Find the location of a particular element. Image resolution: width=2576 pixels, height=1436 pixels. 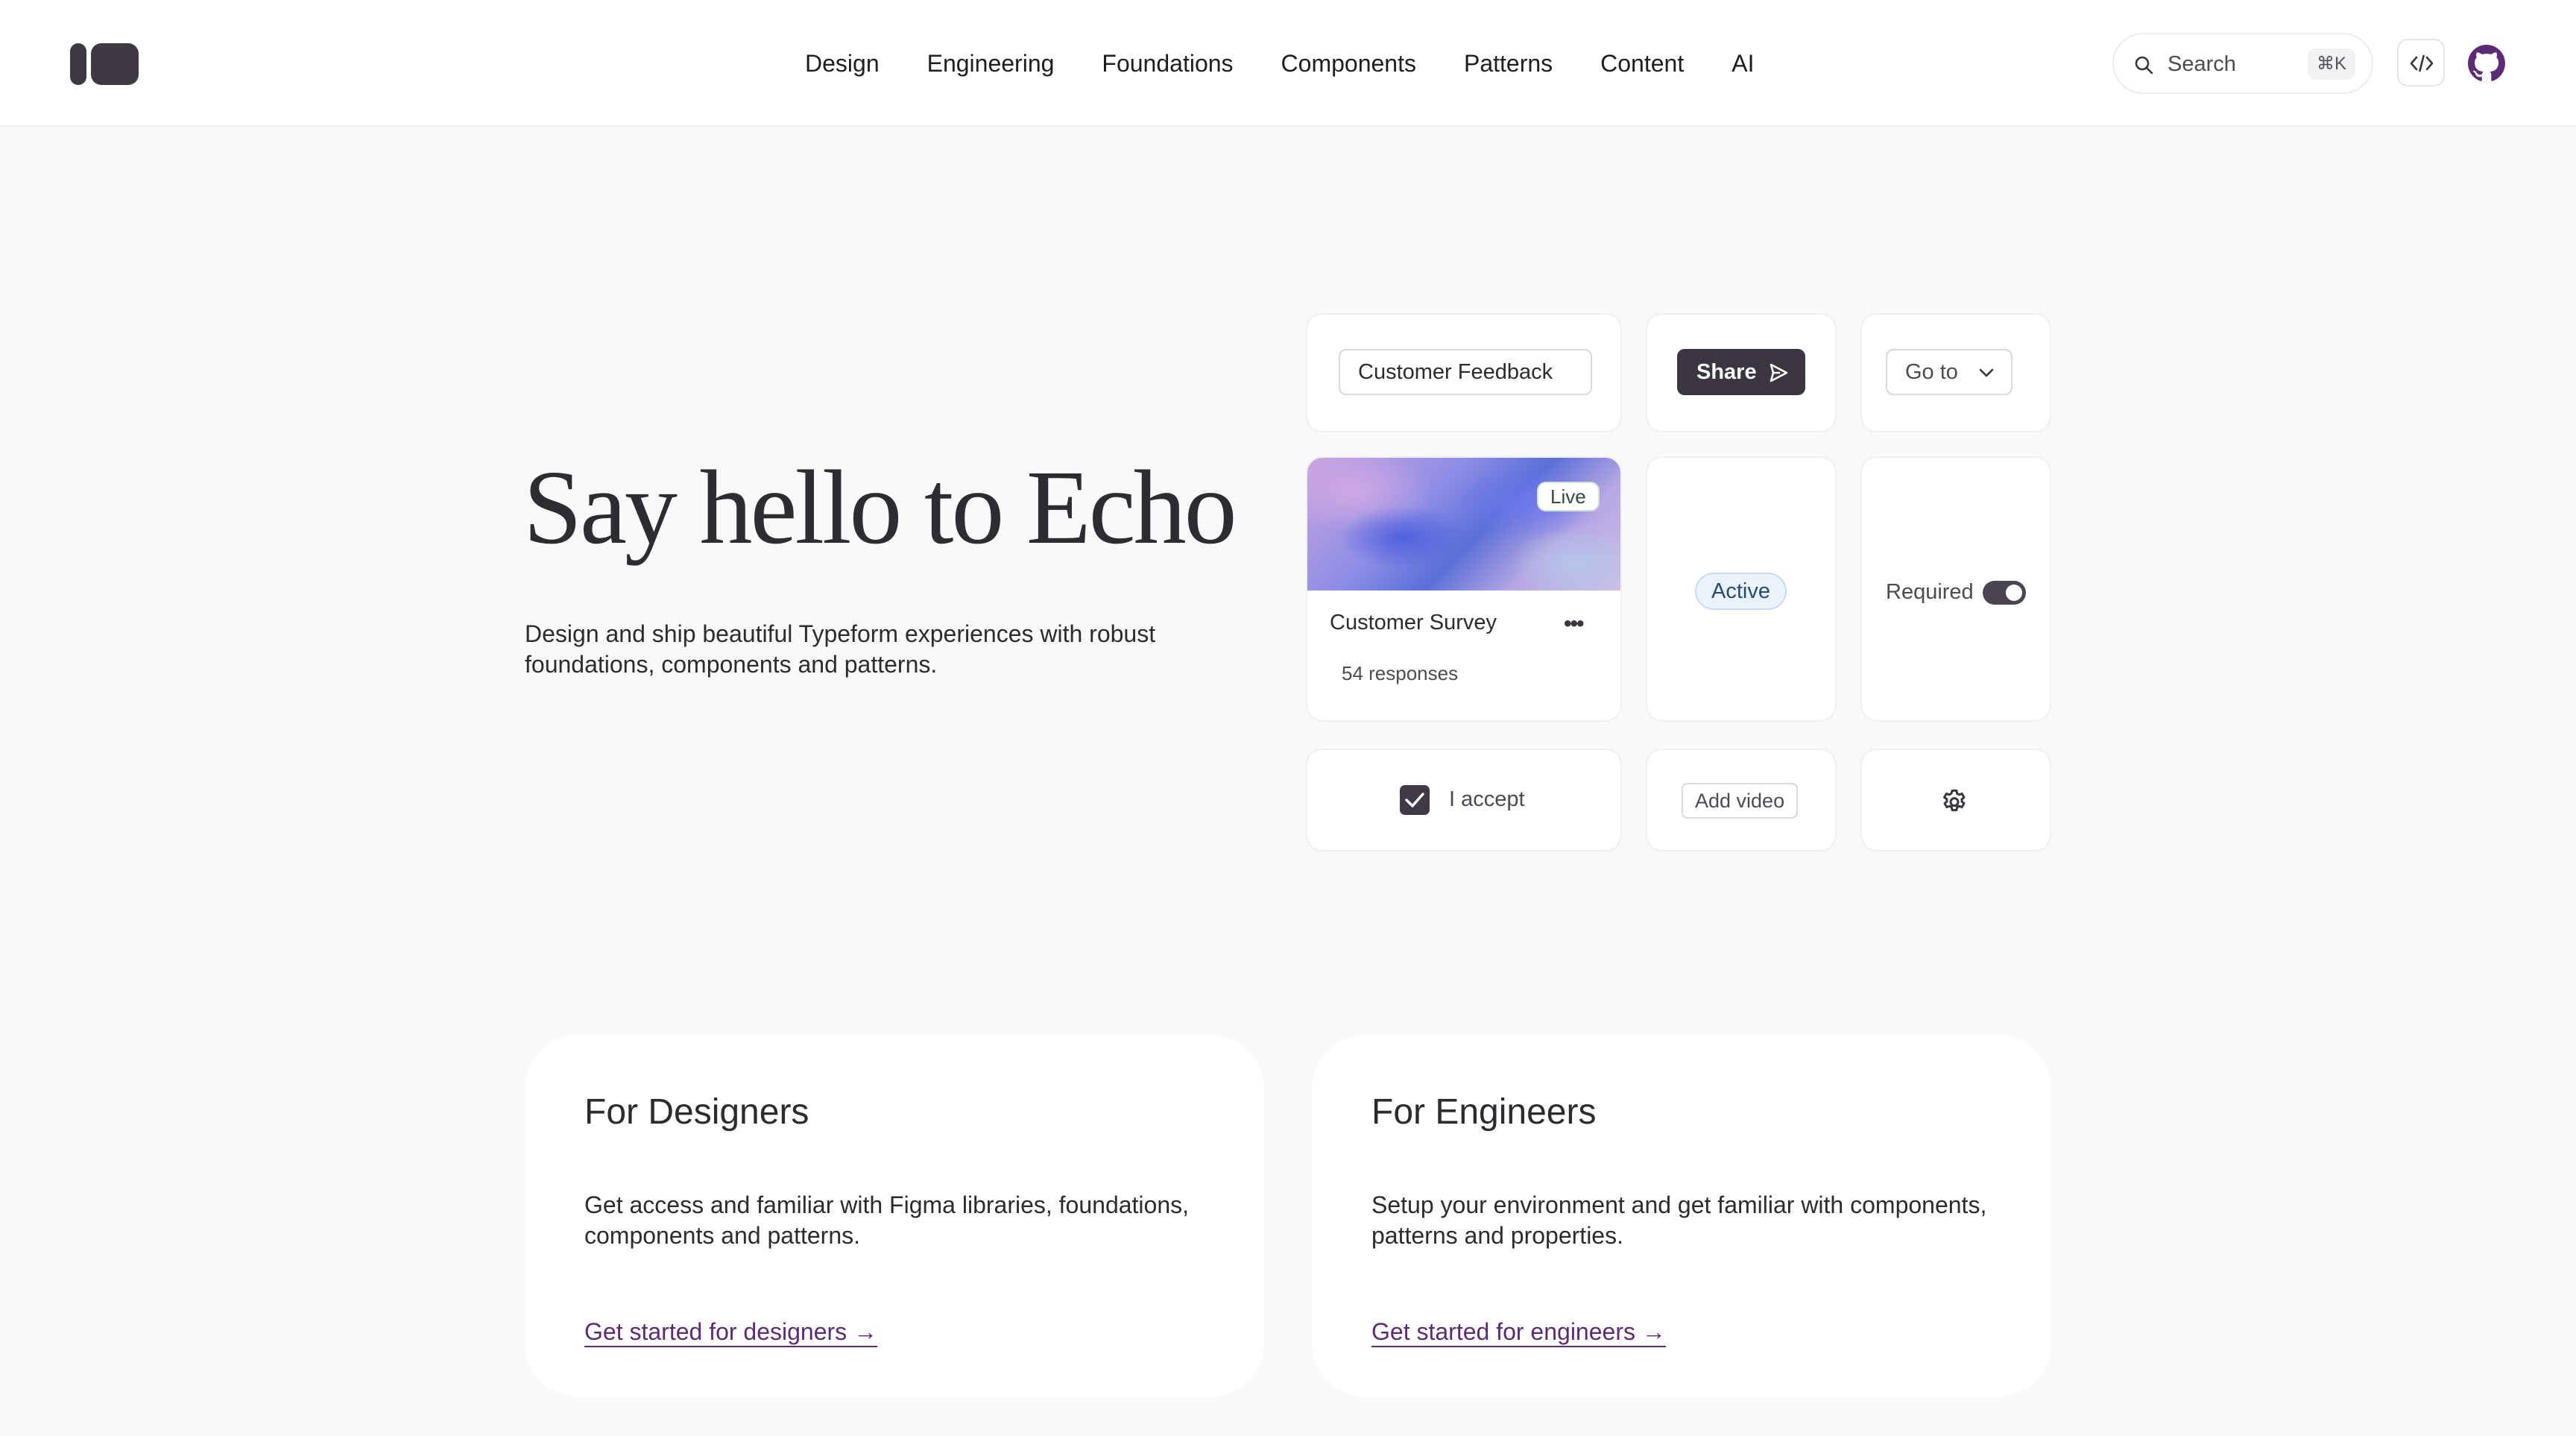

nav-design: Design is located at coordinates (842, 64).